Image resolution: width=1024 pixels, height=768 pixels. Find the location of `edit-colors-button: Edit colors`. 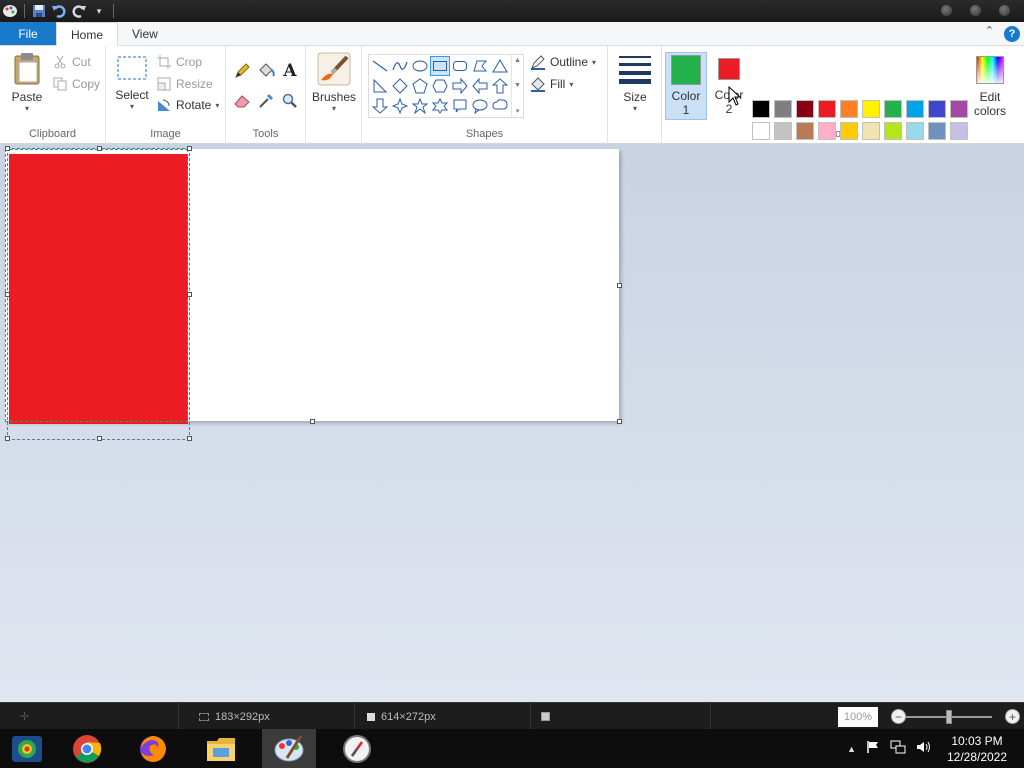

edit-colors-button: Edit colors is located at coordinates (990, 86).